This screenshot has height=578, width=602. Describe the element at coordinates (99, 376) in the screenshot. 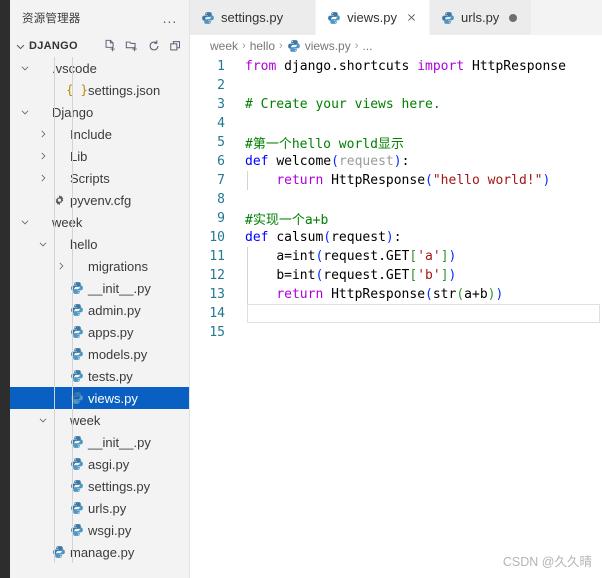

I see `tree-item-tests-py: tests.py` at that location.